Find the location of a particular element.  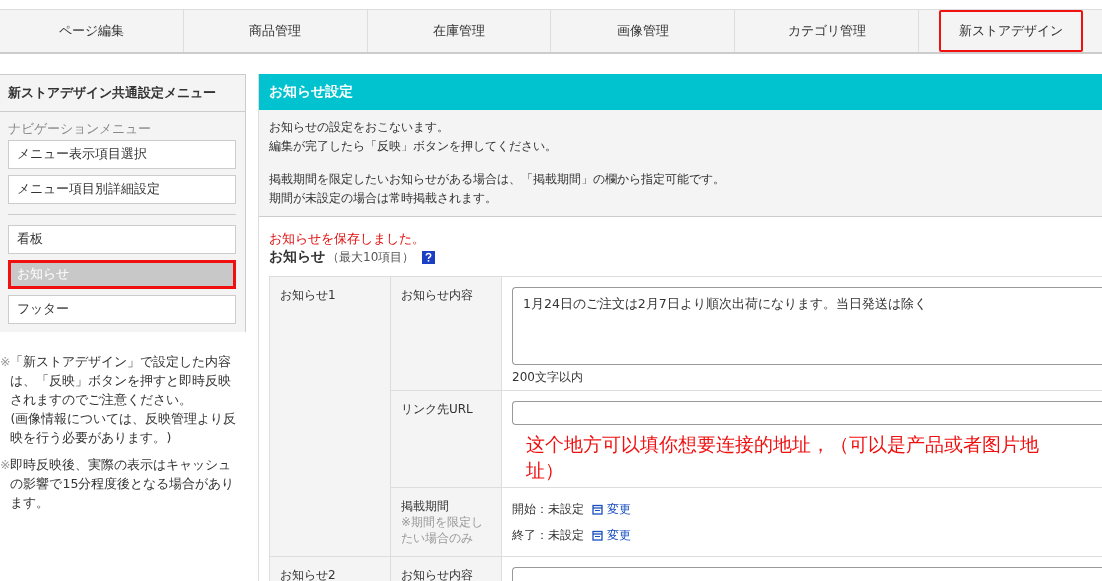

note-text: (画像情報については、反映管理より反映を行う必要があります。) is located at coordinates (124, 428).